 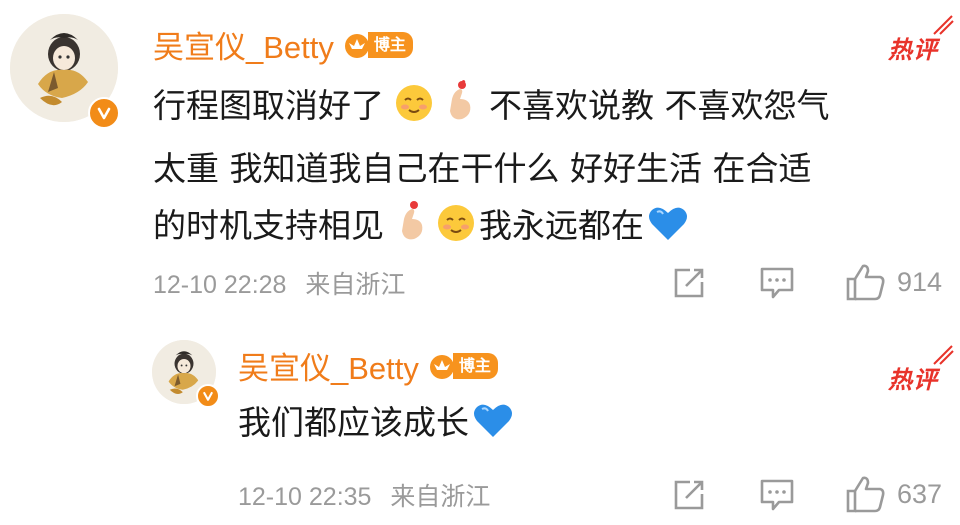 What do you see at coordinates (920, 281) in the screenshot?
I see `like-count: 914` at bounding box center [920, 281].